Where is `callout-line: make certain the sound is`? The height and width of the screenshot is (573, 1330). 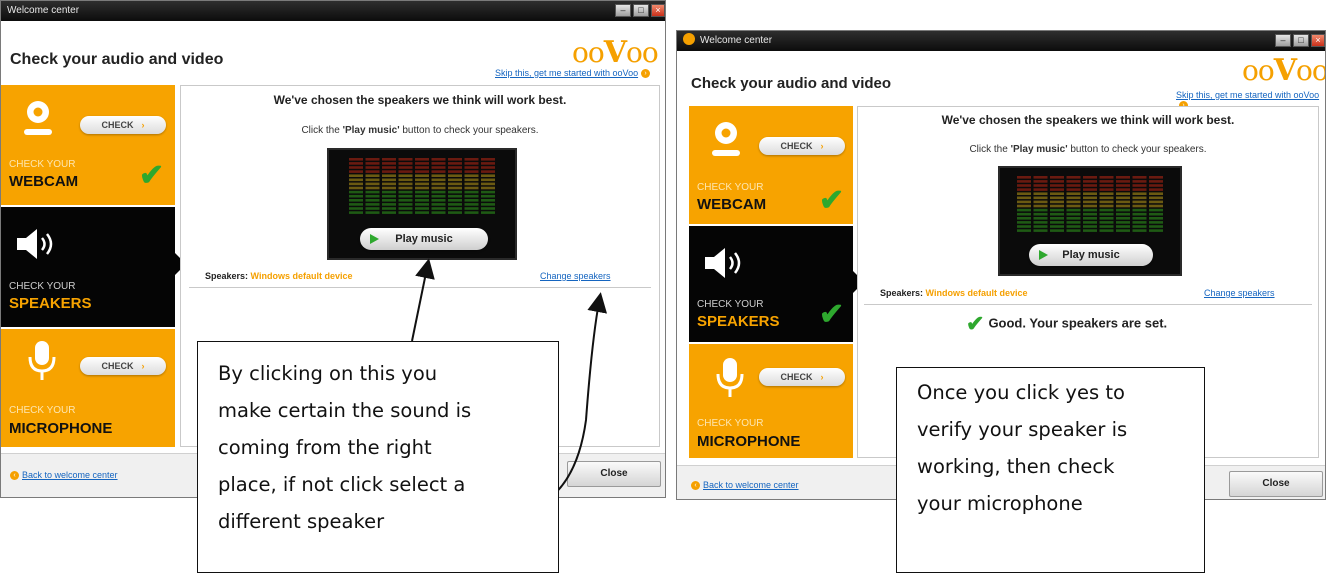
callout-line: make certain the sound is is located at coordinates (345, 410).